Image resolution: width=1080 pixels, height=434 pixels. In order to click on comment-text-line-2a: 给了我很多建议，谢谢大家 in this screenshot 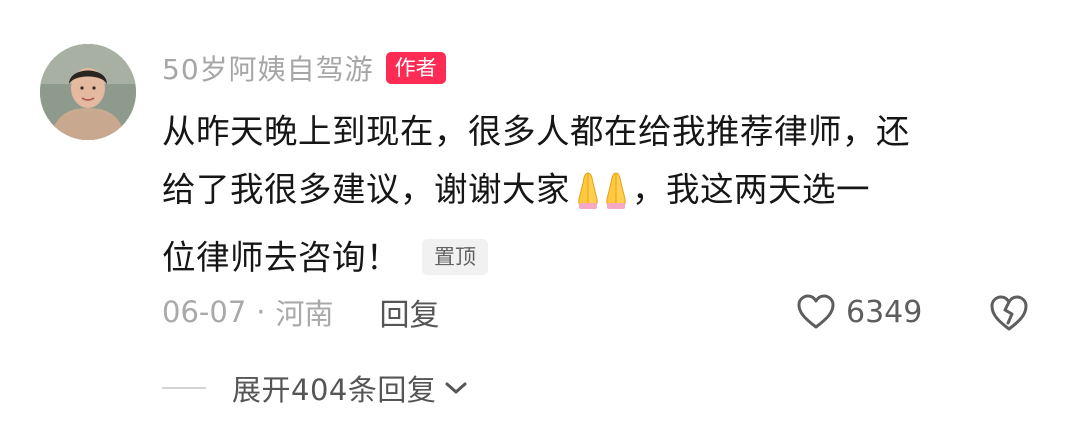, I will do `click(366, 189)`.